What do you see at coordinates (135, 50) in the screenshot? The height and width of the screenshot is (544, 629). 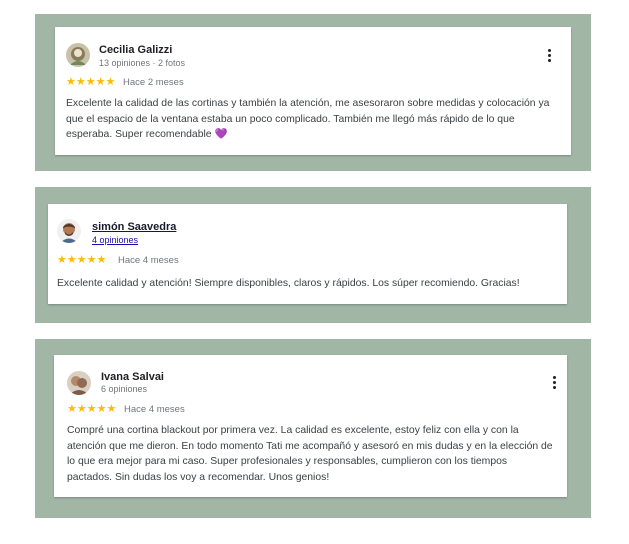 I see `reviewer-name: Cecilia Galizzi` at bounding box center [135, 50].